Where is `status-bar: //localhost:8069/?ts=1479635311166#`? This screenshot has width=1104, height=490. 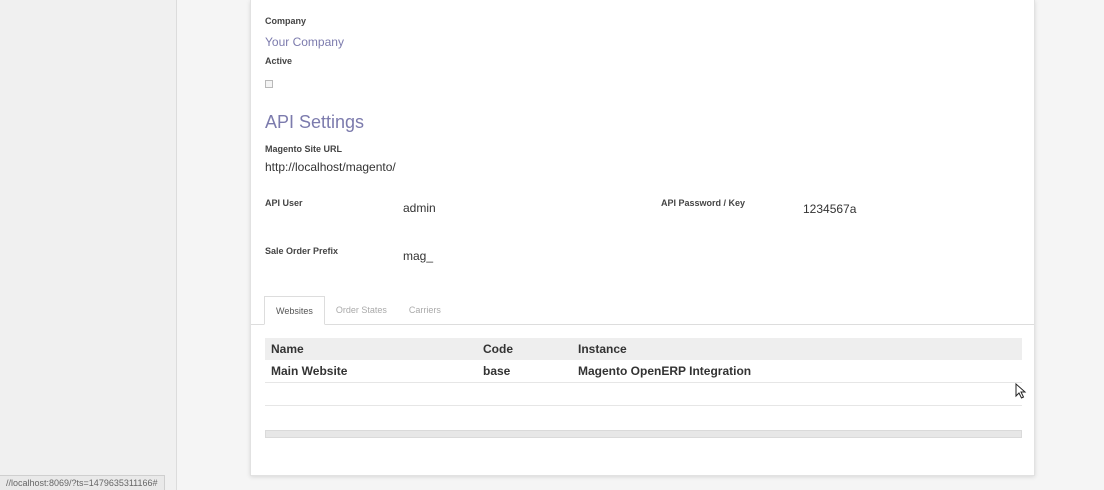 status-bar: //localhost:8069/?ts=1479635311166# is located at coordinates (82, 482).